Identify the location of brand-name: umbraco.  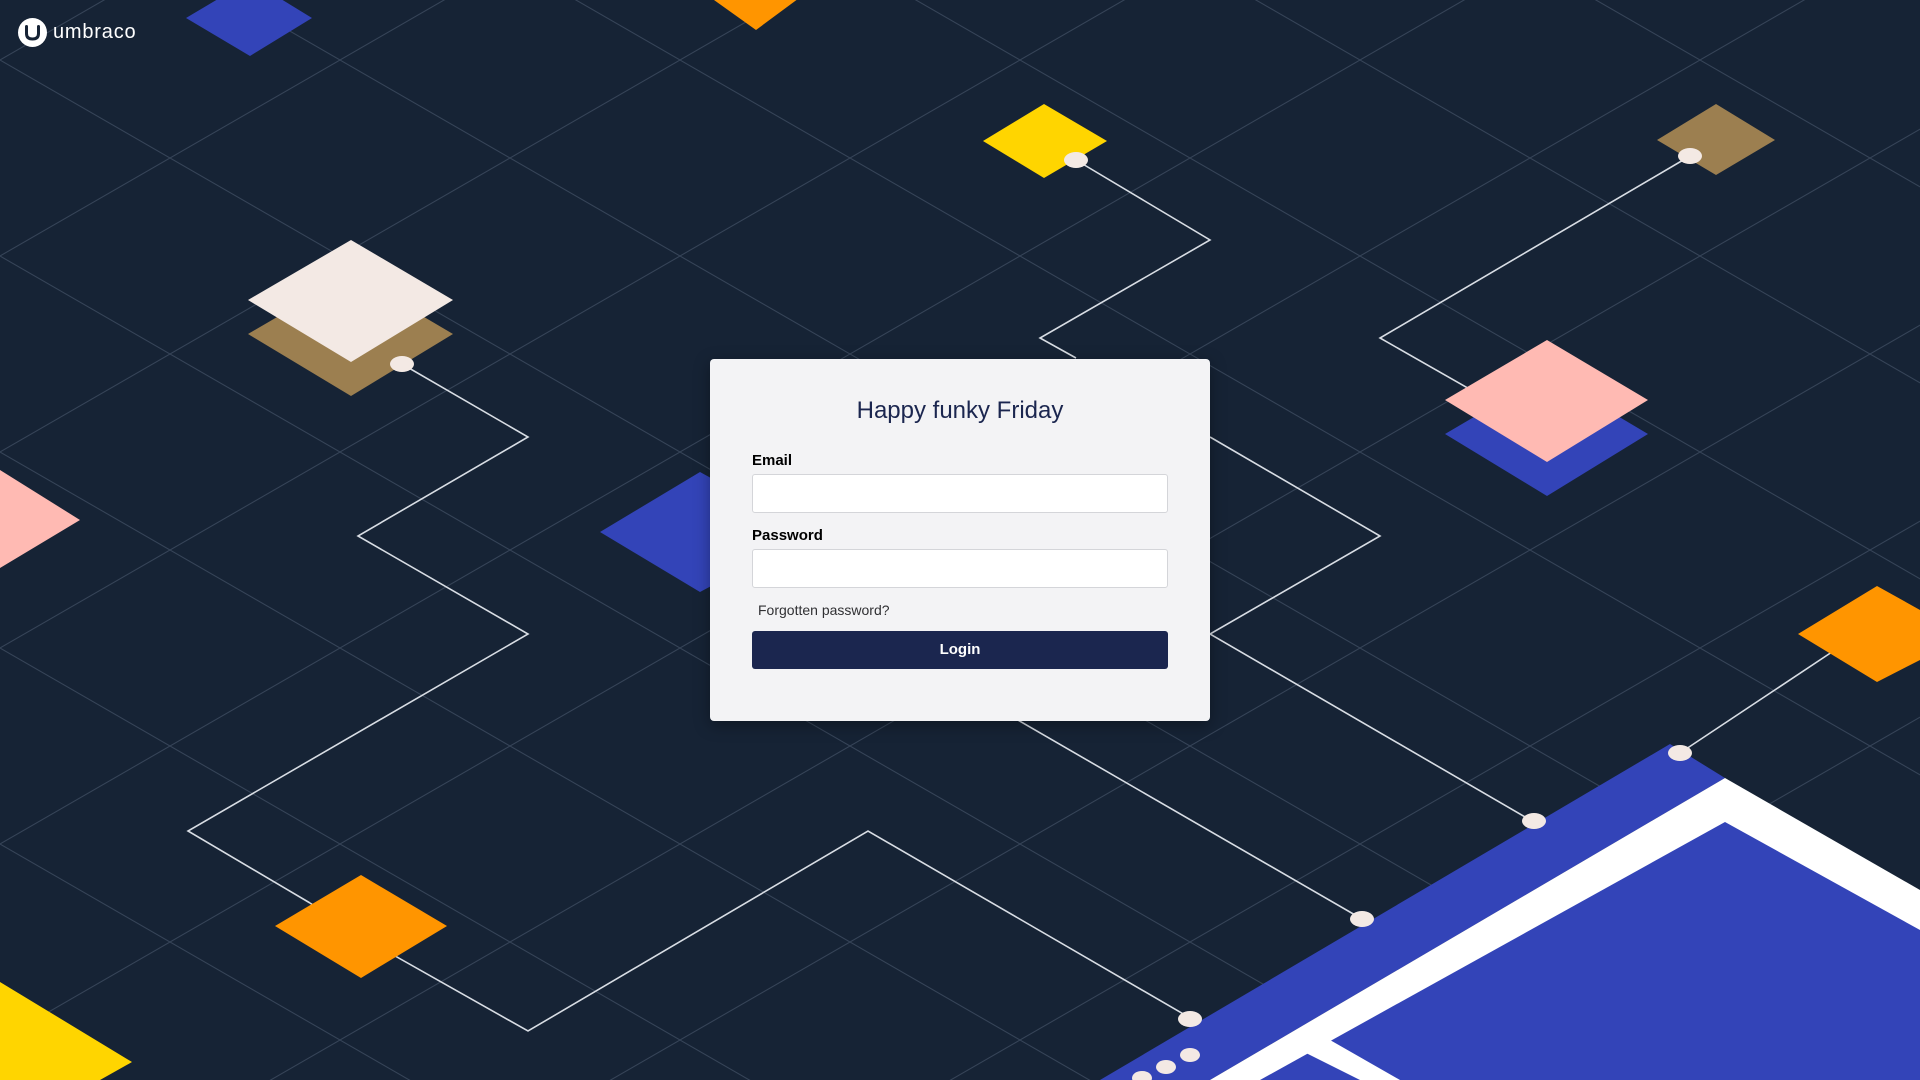
(95, 32).